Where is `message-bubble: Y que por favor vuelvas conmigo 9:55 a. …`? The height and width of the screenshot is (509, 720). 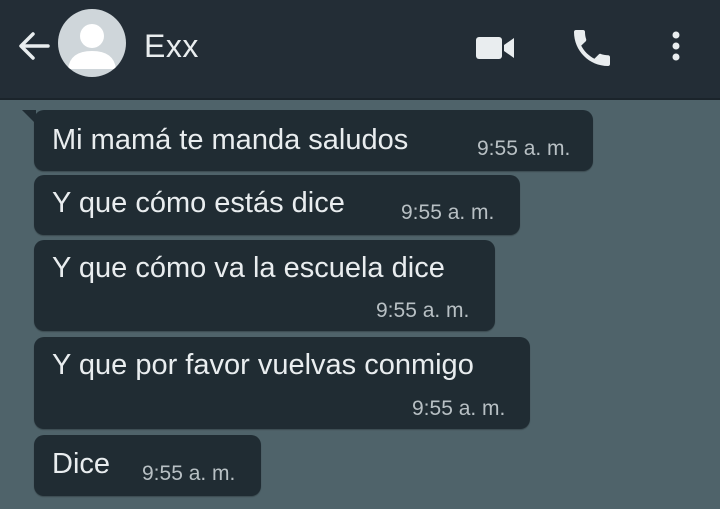 message-bubble: Y que por favor vuelvas conmigo 9:55 a. … is located at coordinates (282, 383).